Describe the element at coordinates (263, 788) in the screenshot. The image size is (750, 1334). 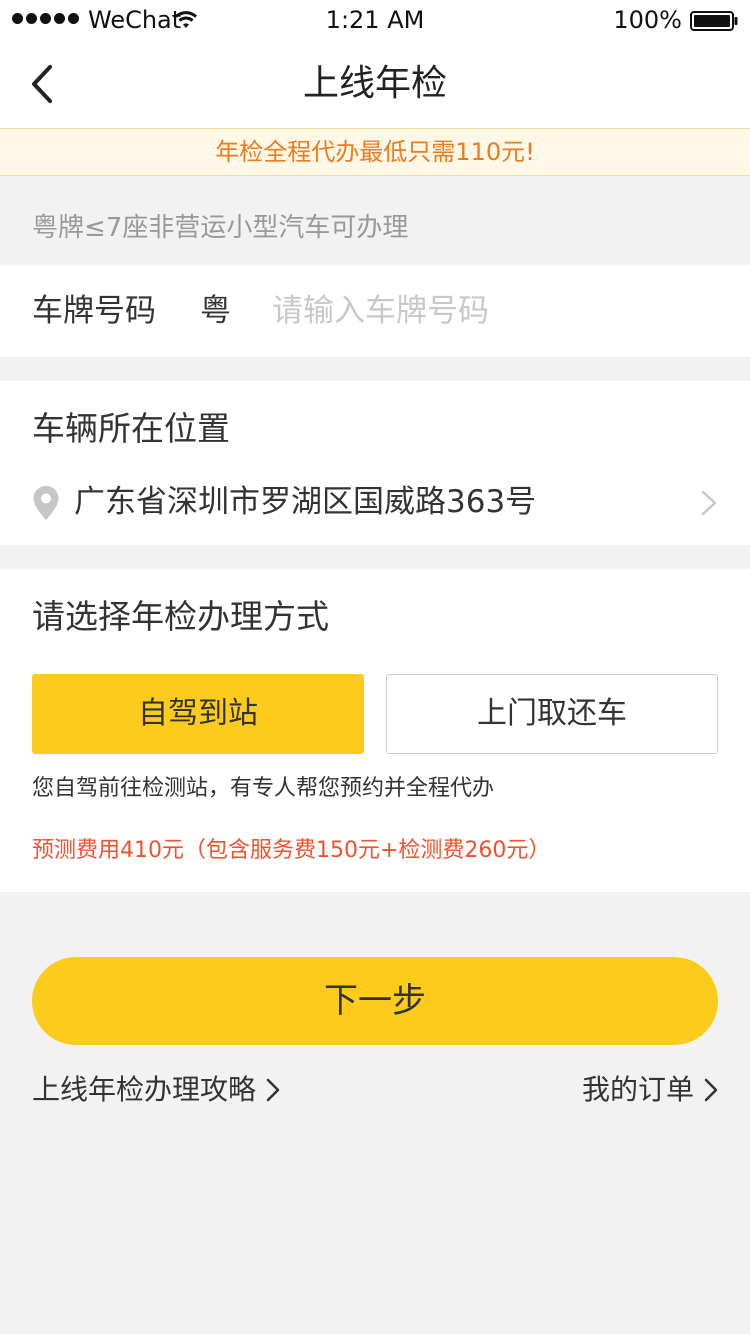
I see `method-description: 您自驾前往检测站，有专人帮您预约并全程代办` at that location.